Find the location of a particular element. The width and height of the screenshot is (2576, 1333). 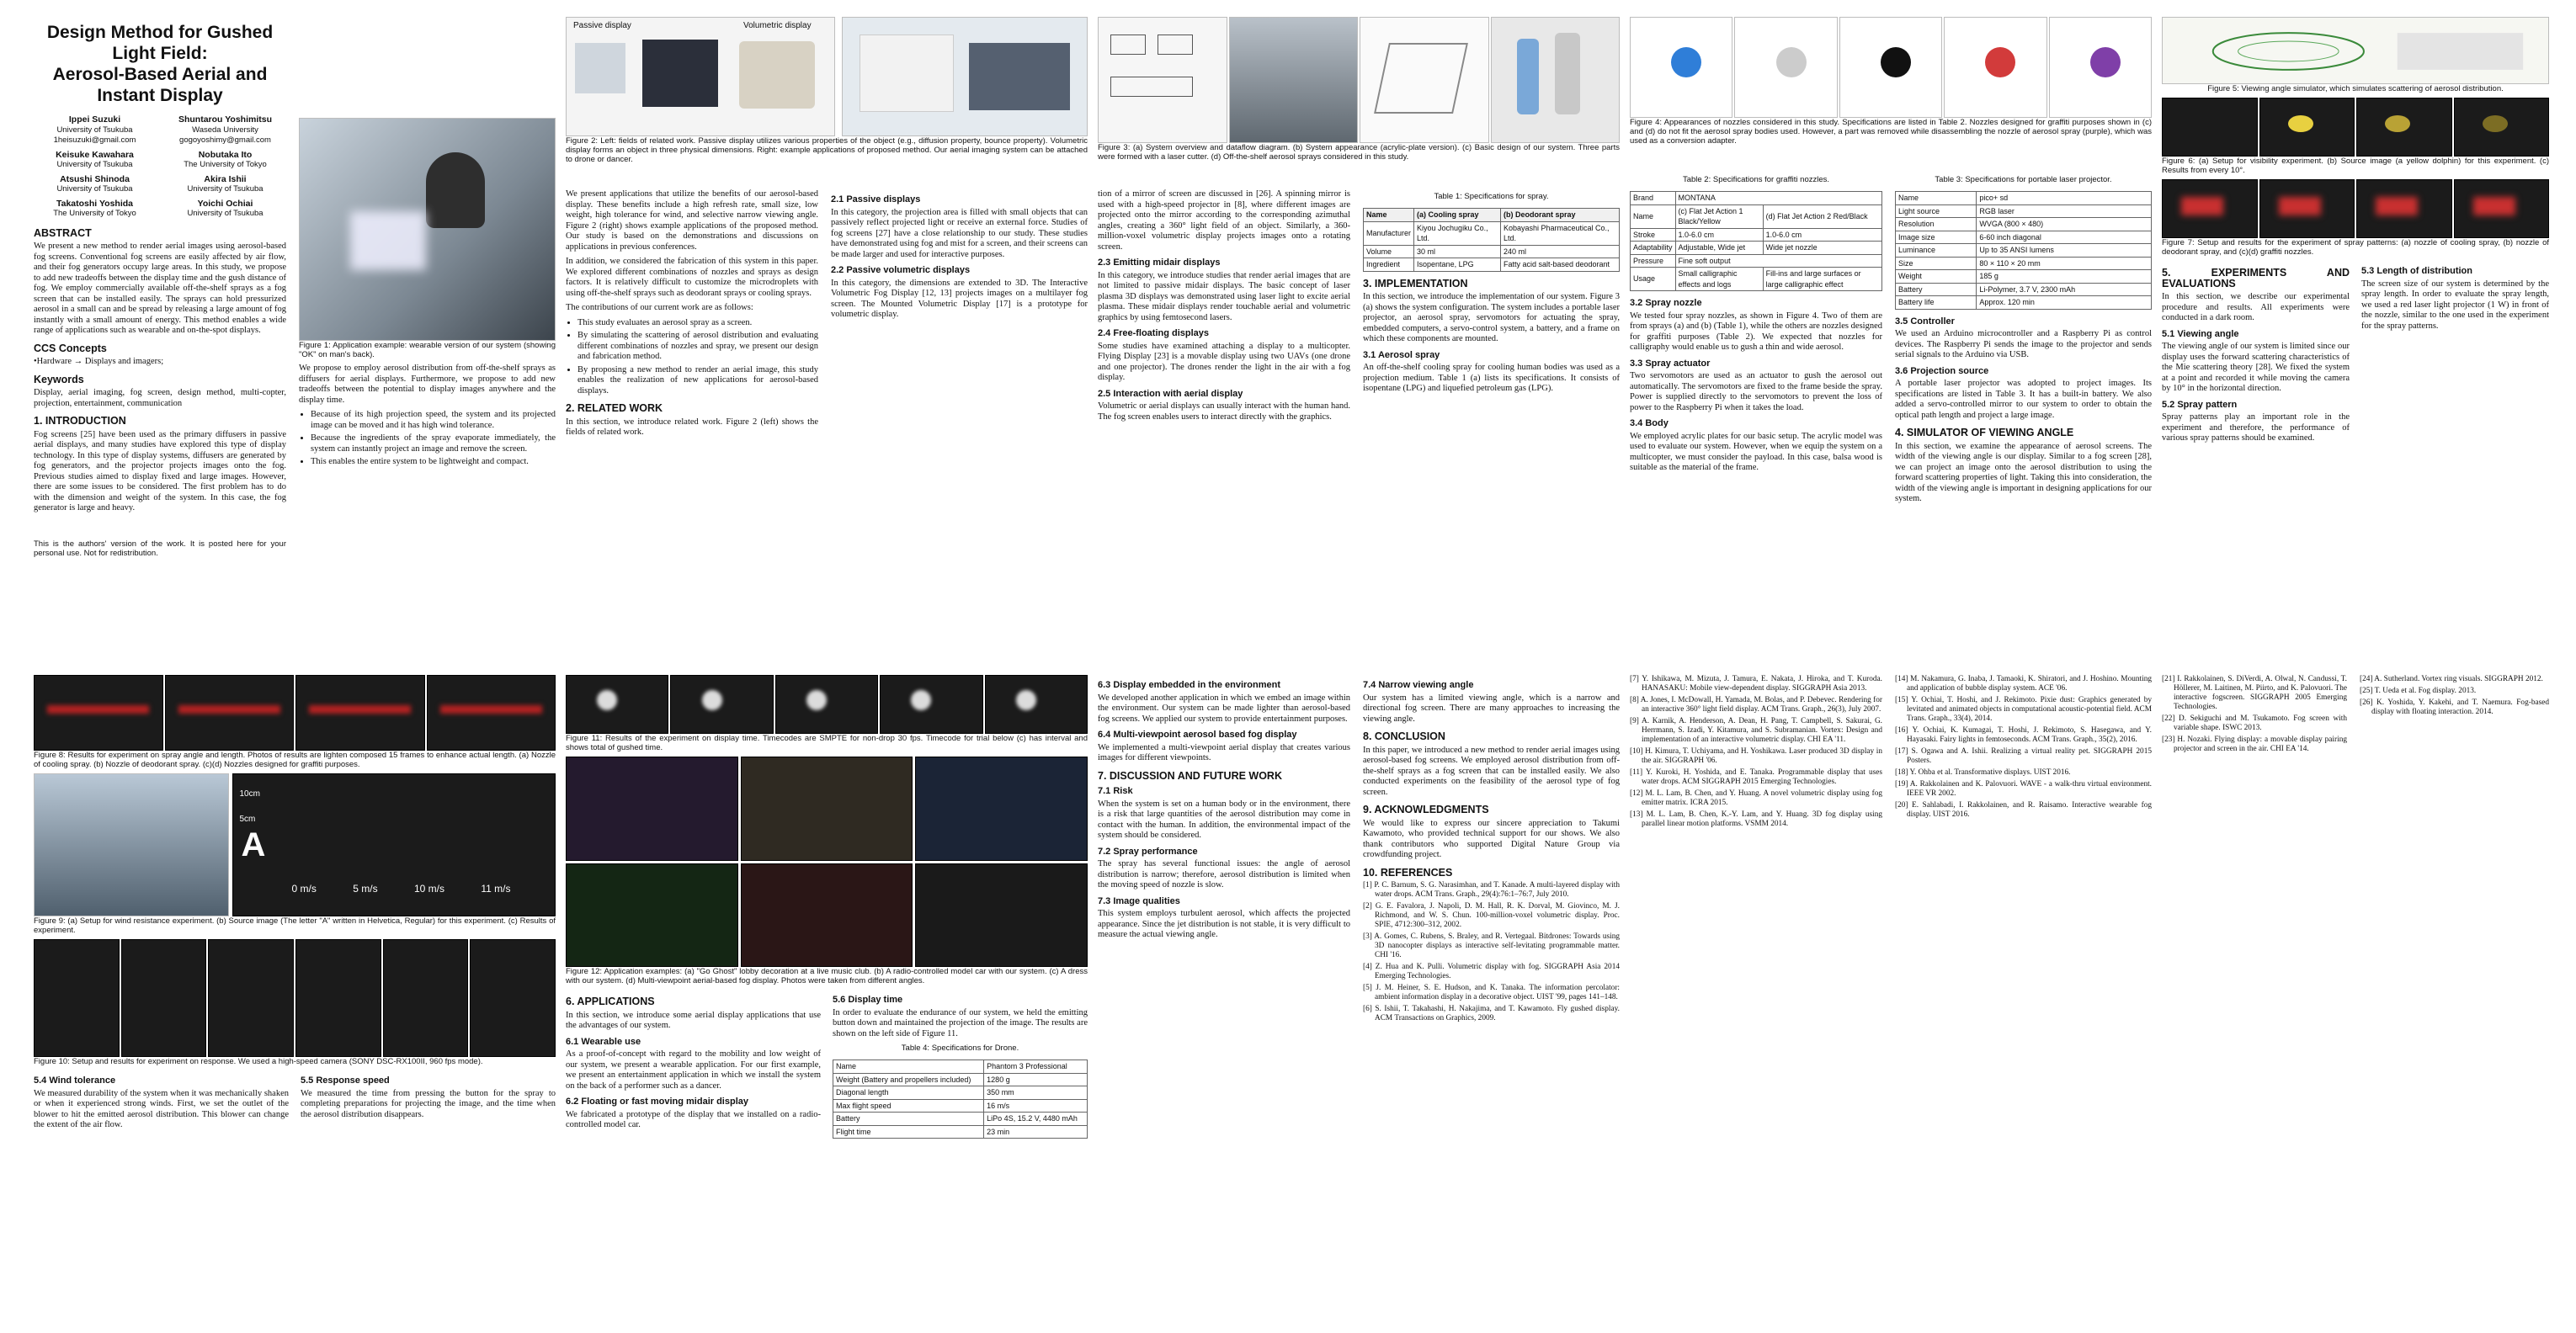

section-heading: 10. REFERENCES is located at coordinates (1408, 873).